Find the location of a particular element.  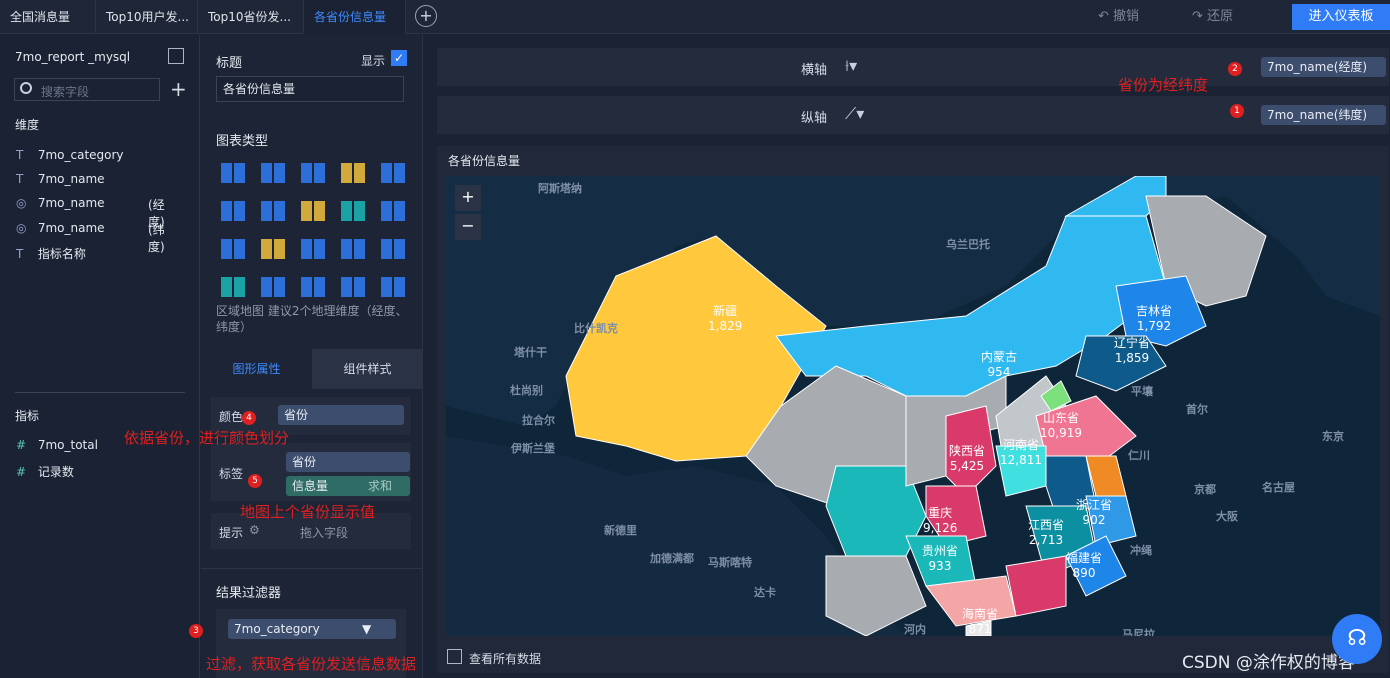

zoom-out-button: − is located at coordinates (468, 227).